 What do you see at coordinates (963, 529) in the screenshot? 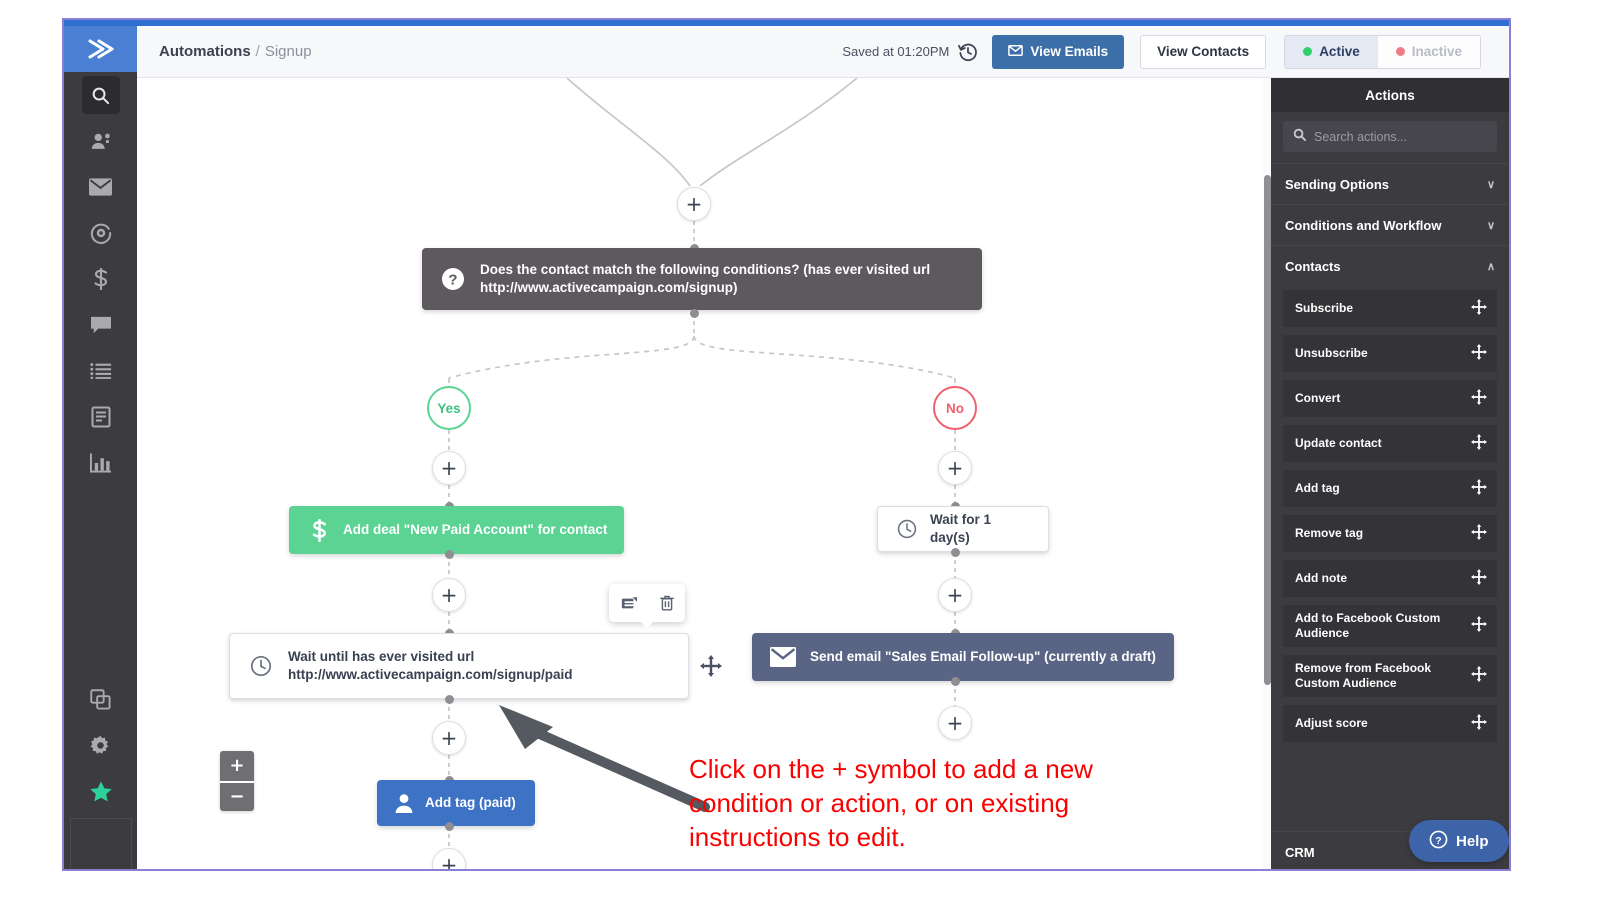
I see `wait-duration-node: Wait for 1 day(s)` at bounding box center [963, 529].